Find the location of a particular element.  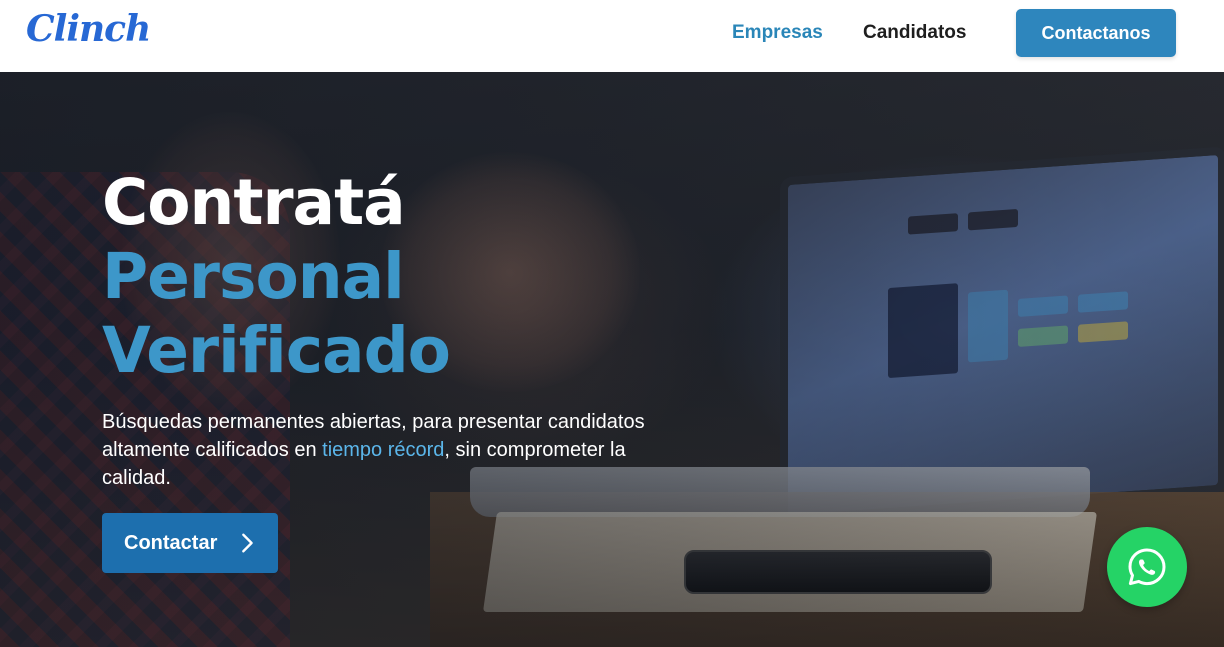

hero-description-highlight: tiempo récord is located at coordinates (383, 450).